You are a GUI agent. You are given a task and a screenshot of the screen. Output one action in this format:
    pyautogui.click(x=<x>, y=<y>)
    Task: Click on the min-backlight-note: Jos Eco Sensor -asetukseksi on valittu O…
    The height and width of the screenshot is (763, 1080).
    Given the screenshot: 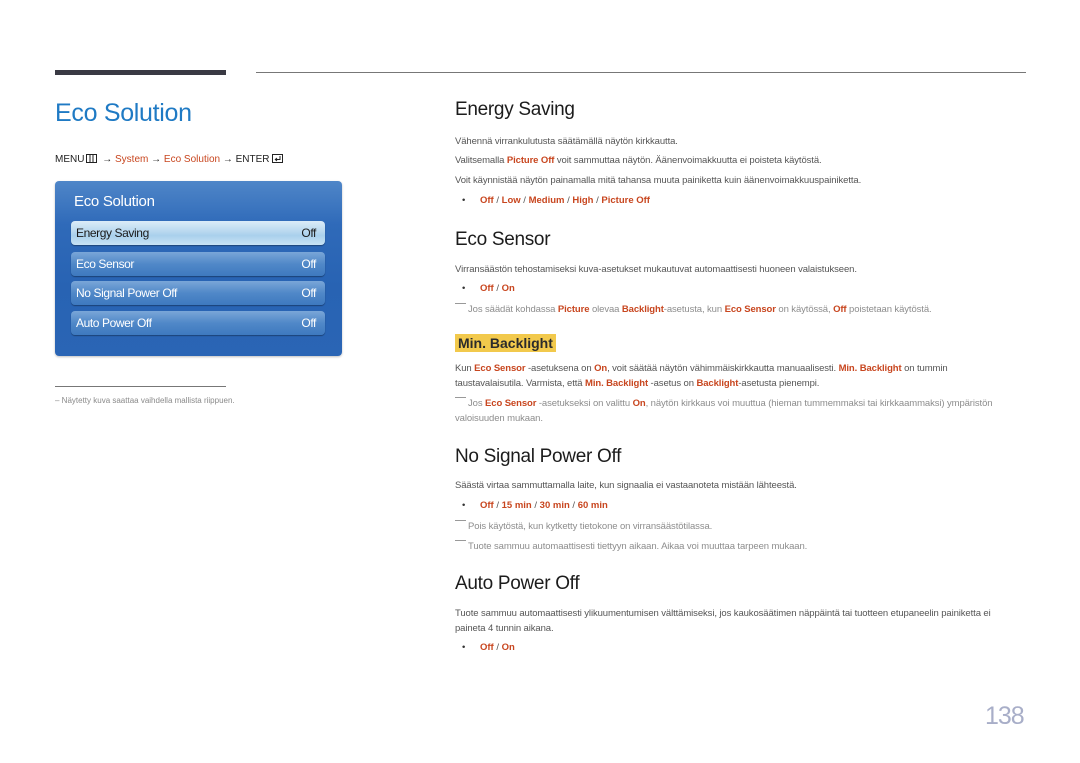 What is the action you would take?
    pyautogui.click(x=725, y=411)
    